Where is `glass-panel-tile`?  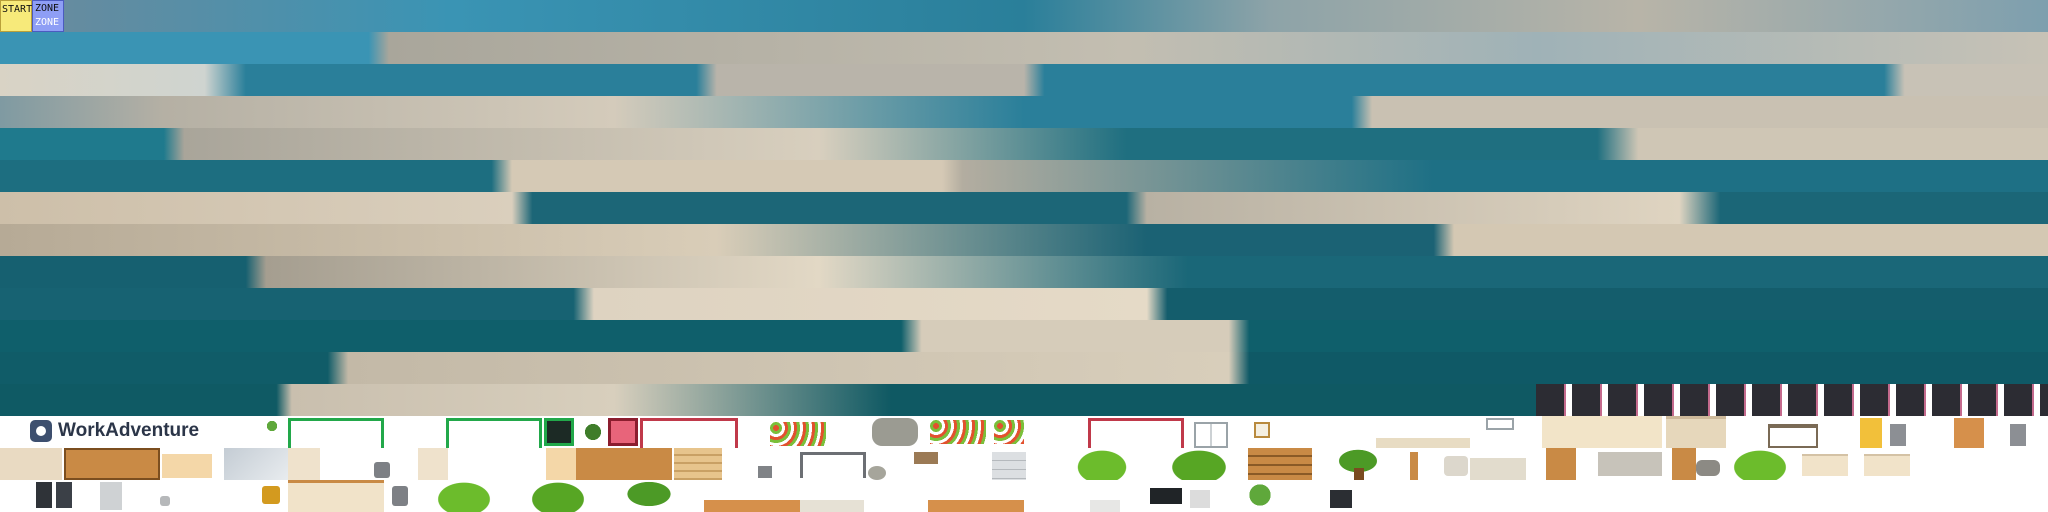 glass-panel-tile is located at coordinates (256, 464).